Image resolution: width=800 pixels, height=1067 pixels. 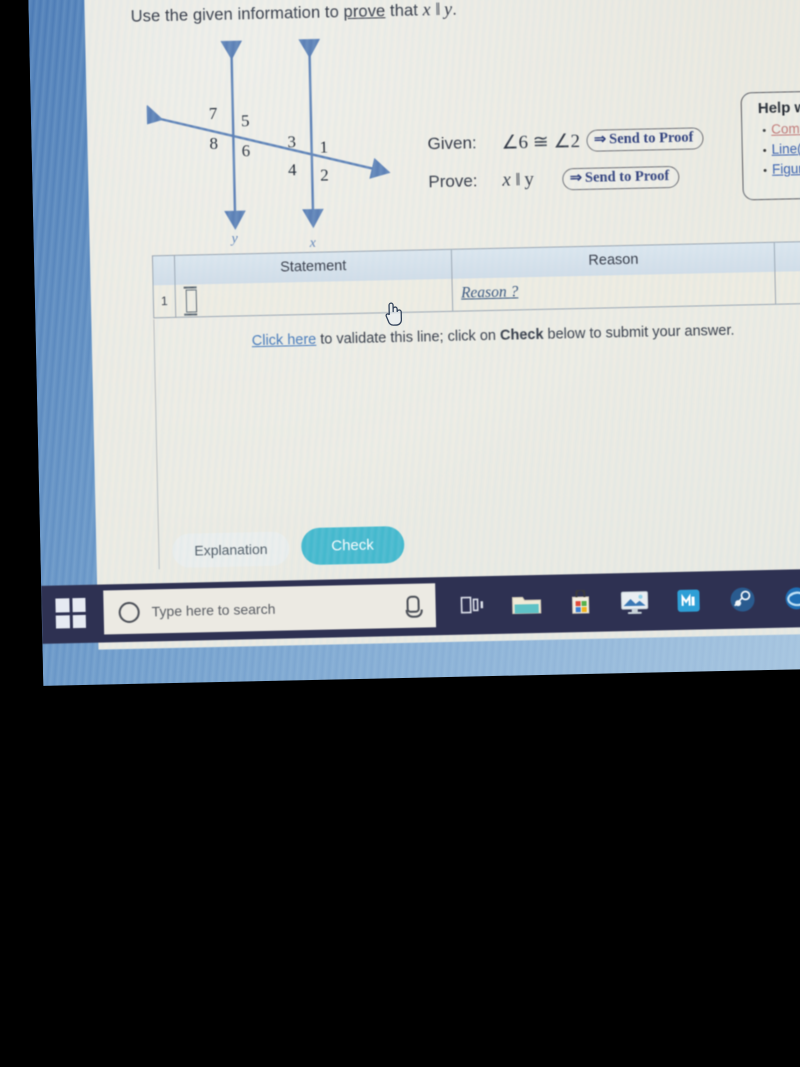 I want to click on prompt-var-x: x, so click(x=426, y=10).